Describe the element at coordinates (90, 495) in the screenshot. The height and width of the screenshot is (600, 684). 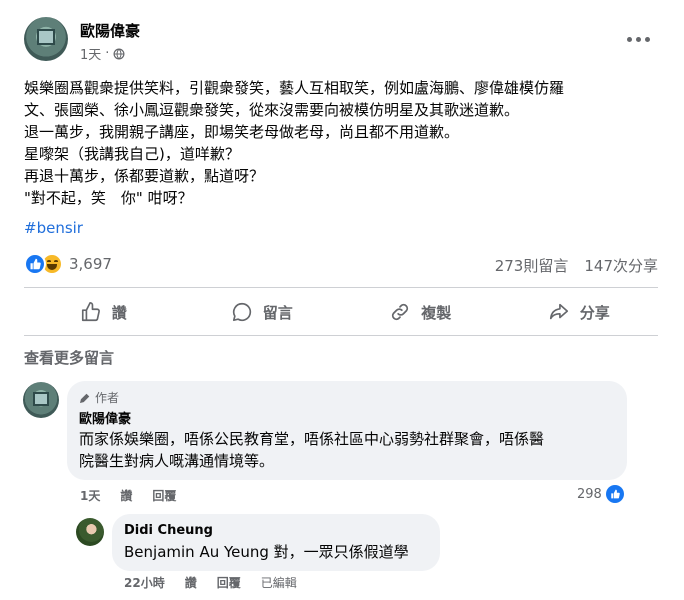
I see `comment-time: 1天` at that location.